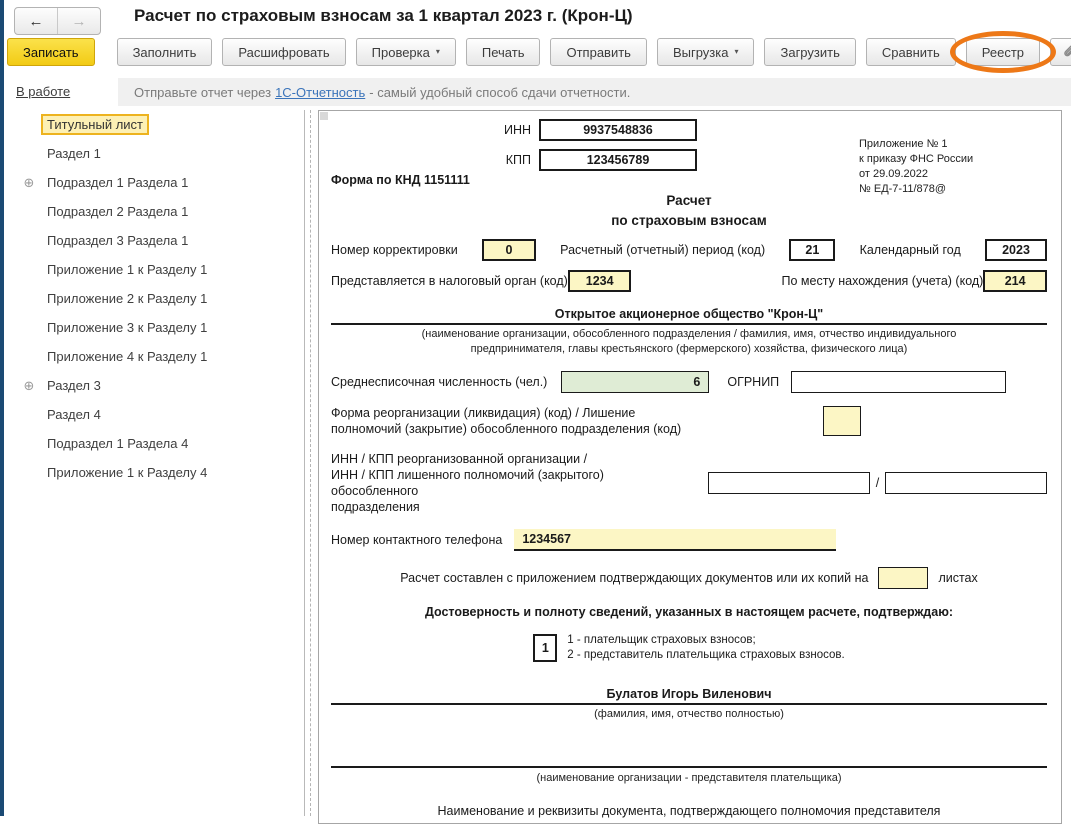 Image resolution: width=1071 pixels, height=824 pixels. I want to click on sidebar-item-appendix1-1: Приложение 1 к Разделу 1, so click(158, 269).